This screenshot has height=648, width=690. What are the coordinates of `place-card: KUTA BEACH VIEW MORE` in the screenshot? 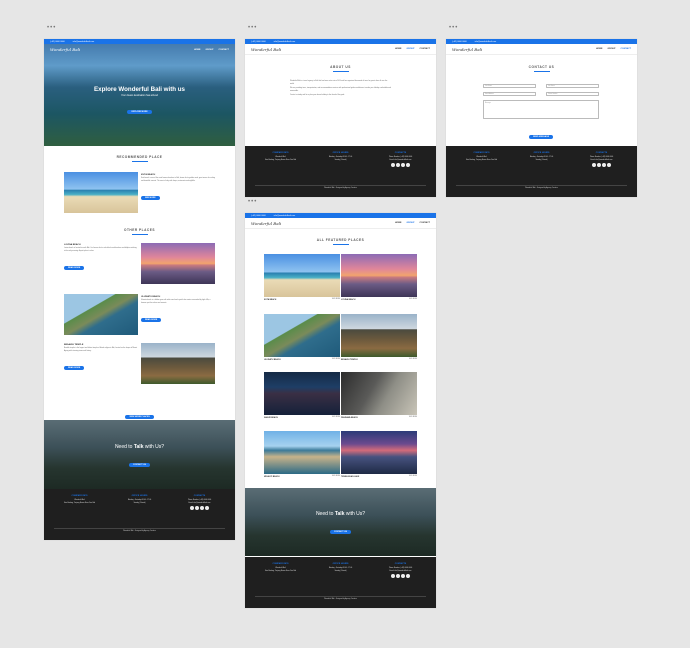 It's located at (302, 277).